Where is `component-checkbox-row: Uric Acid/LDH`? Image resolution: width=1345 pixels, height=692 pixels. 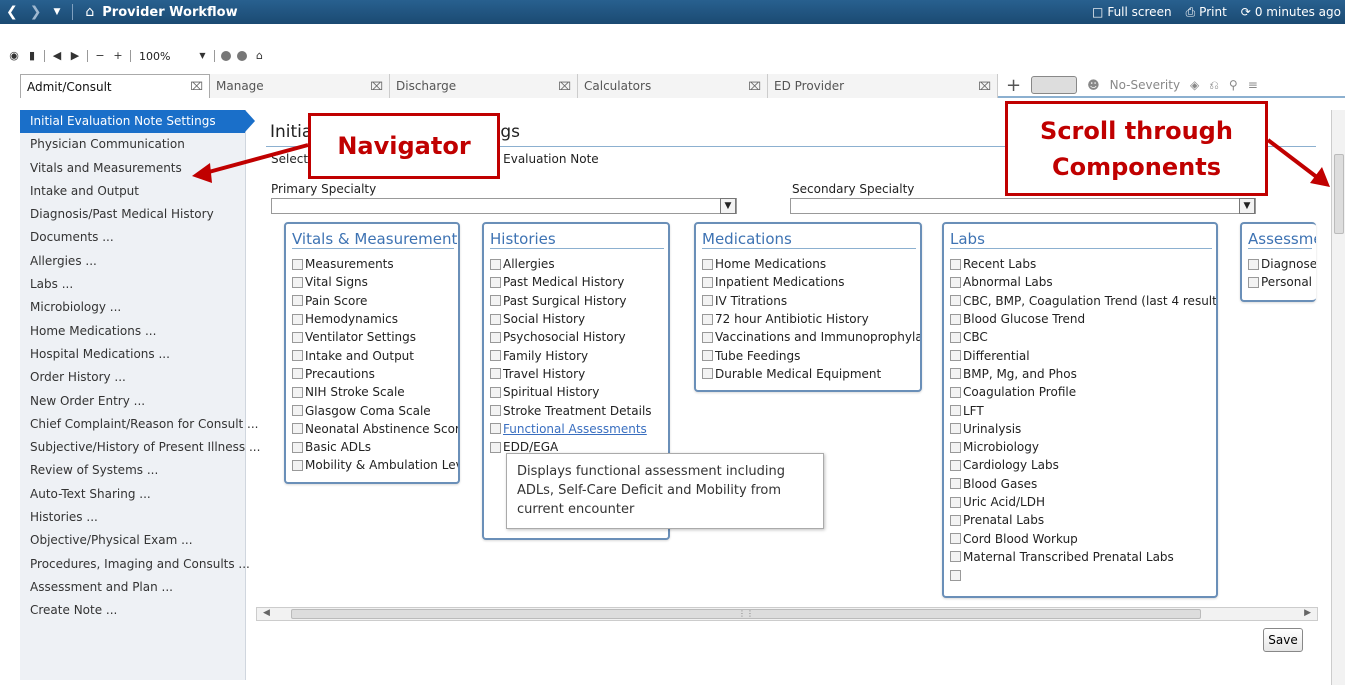
component-checkbox-row: Uric Acid/LDH is located at coordinates (1081, 502).